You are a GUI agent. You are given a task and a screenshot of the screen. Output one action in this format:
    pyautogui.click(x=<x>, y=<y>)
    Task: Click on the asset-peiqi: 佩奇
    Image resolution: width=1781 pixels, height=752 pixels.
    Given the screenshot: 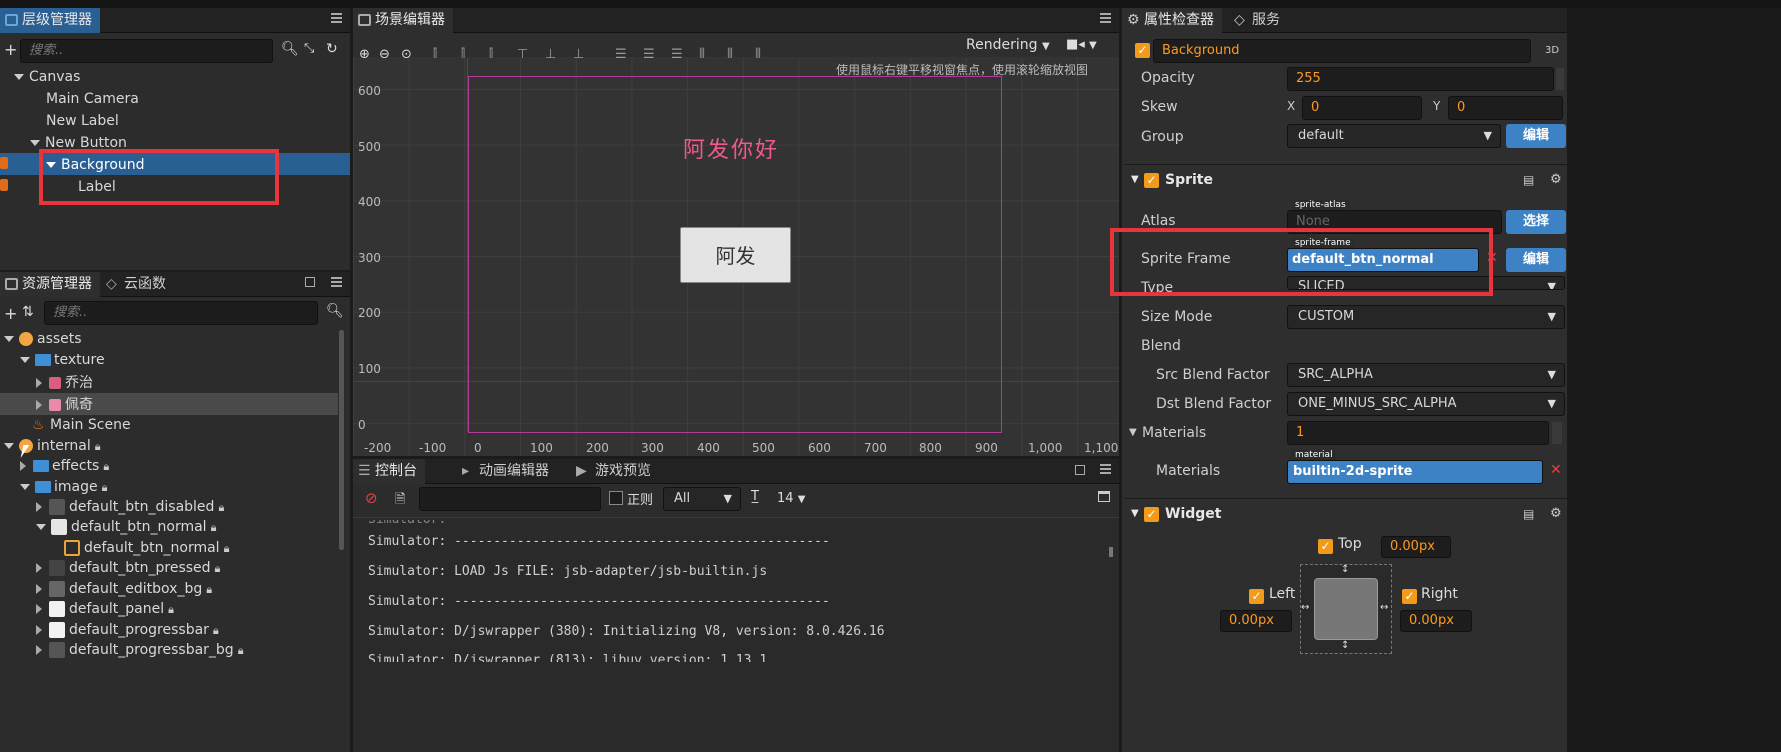 What is the action you would take?
    pyautogui.click(x=64, y=405)
    